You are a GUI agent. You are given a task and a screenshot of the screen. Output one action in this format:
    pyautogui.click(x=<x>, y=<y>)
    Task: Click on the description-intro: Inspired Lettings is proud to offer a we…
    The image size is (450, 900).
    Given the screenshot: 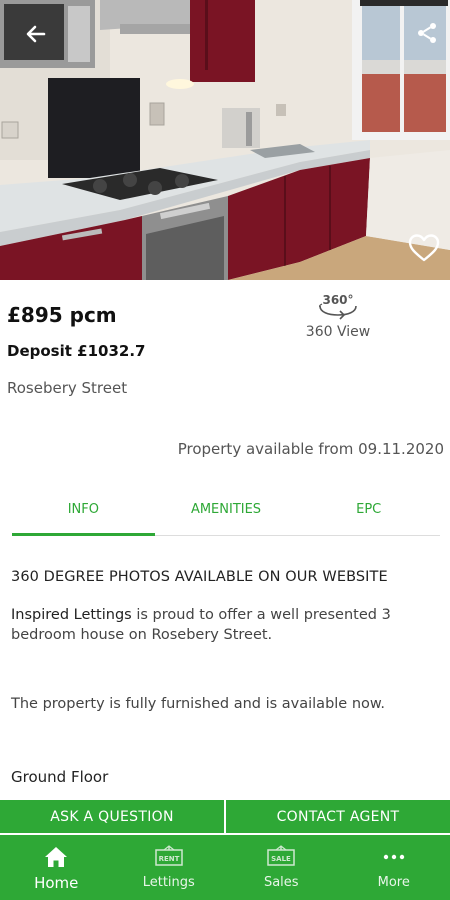 What is the action you would take?
    pyautogui.click(x=226, y=625)
    